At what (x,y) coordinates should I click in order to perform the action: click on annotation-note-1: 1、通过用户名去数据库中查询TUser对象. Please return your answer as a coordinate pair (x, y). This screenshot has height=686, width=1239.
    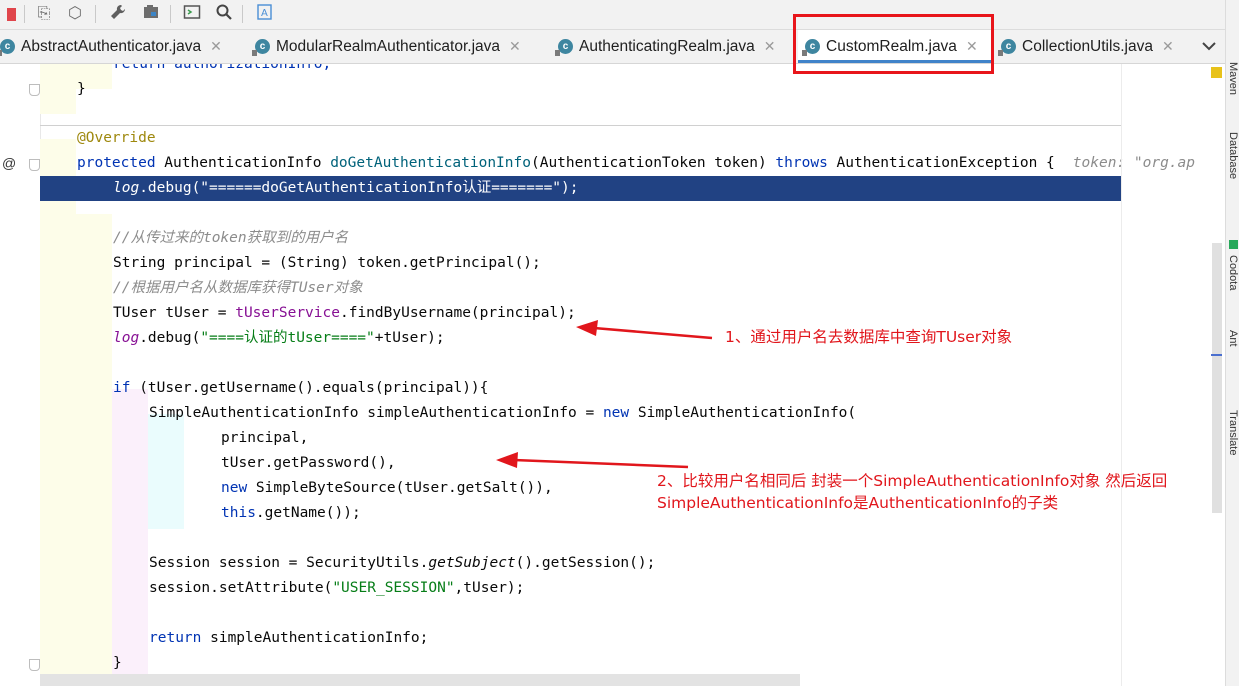
    Looking at the image, I should click on (869, 337).